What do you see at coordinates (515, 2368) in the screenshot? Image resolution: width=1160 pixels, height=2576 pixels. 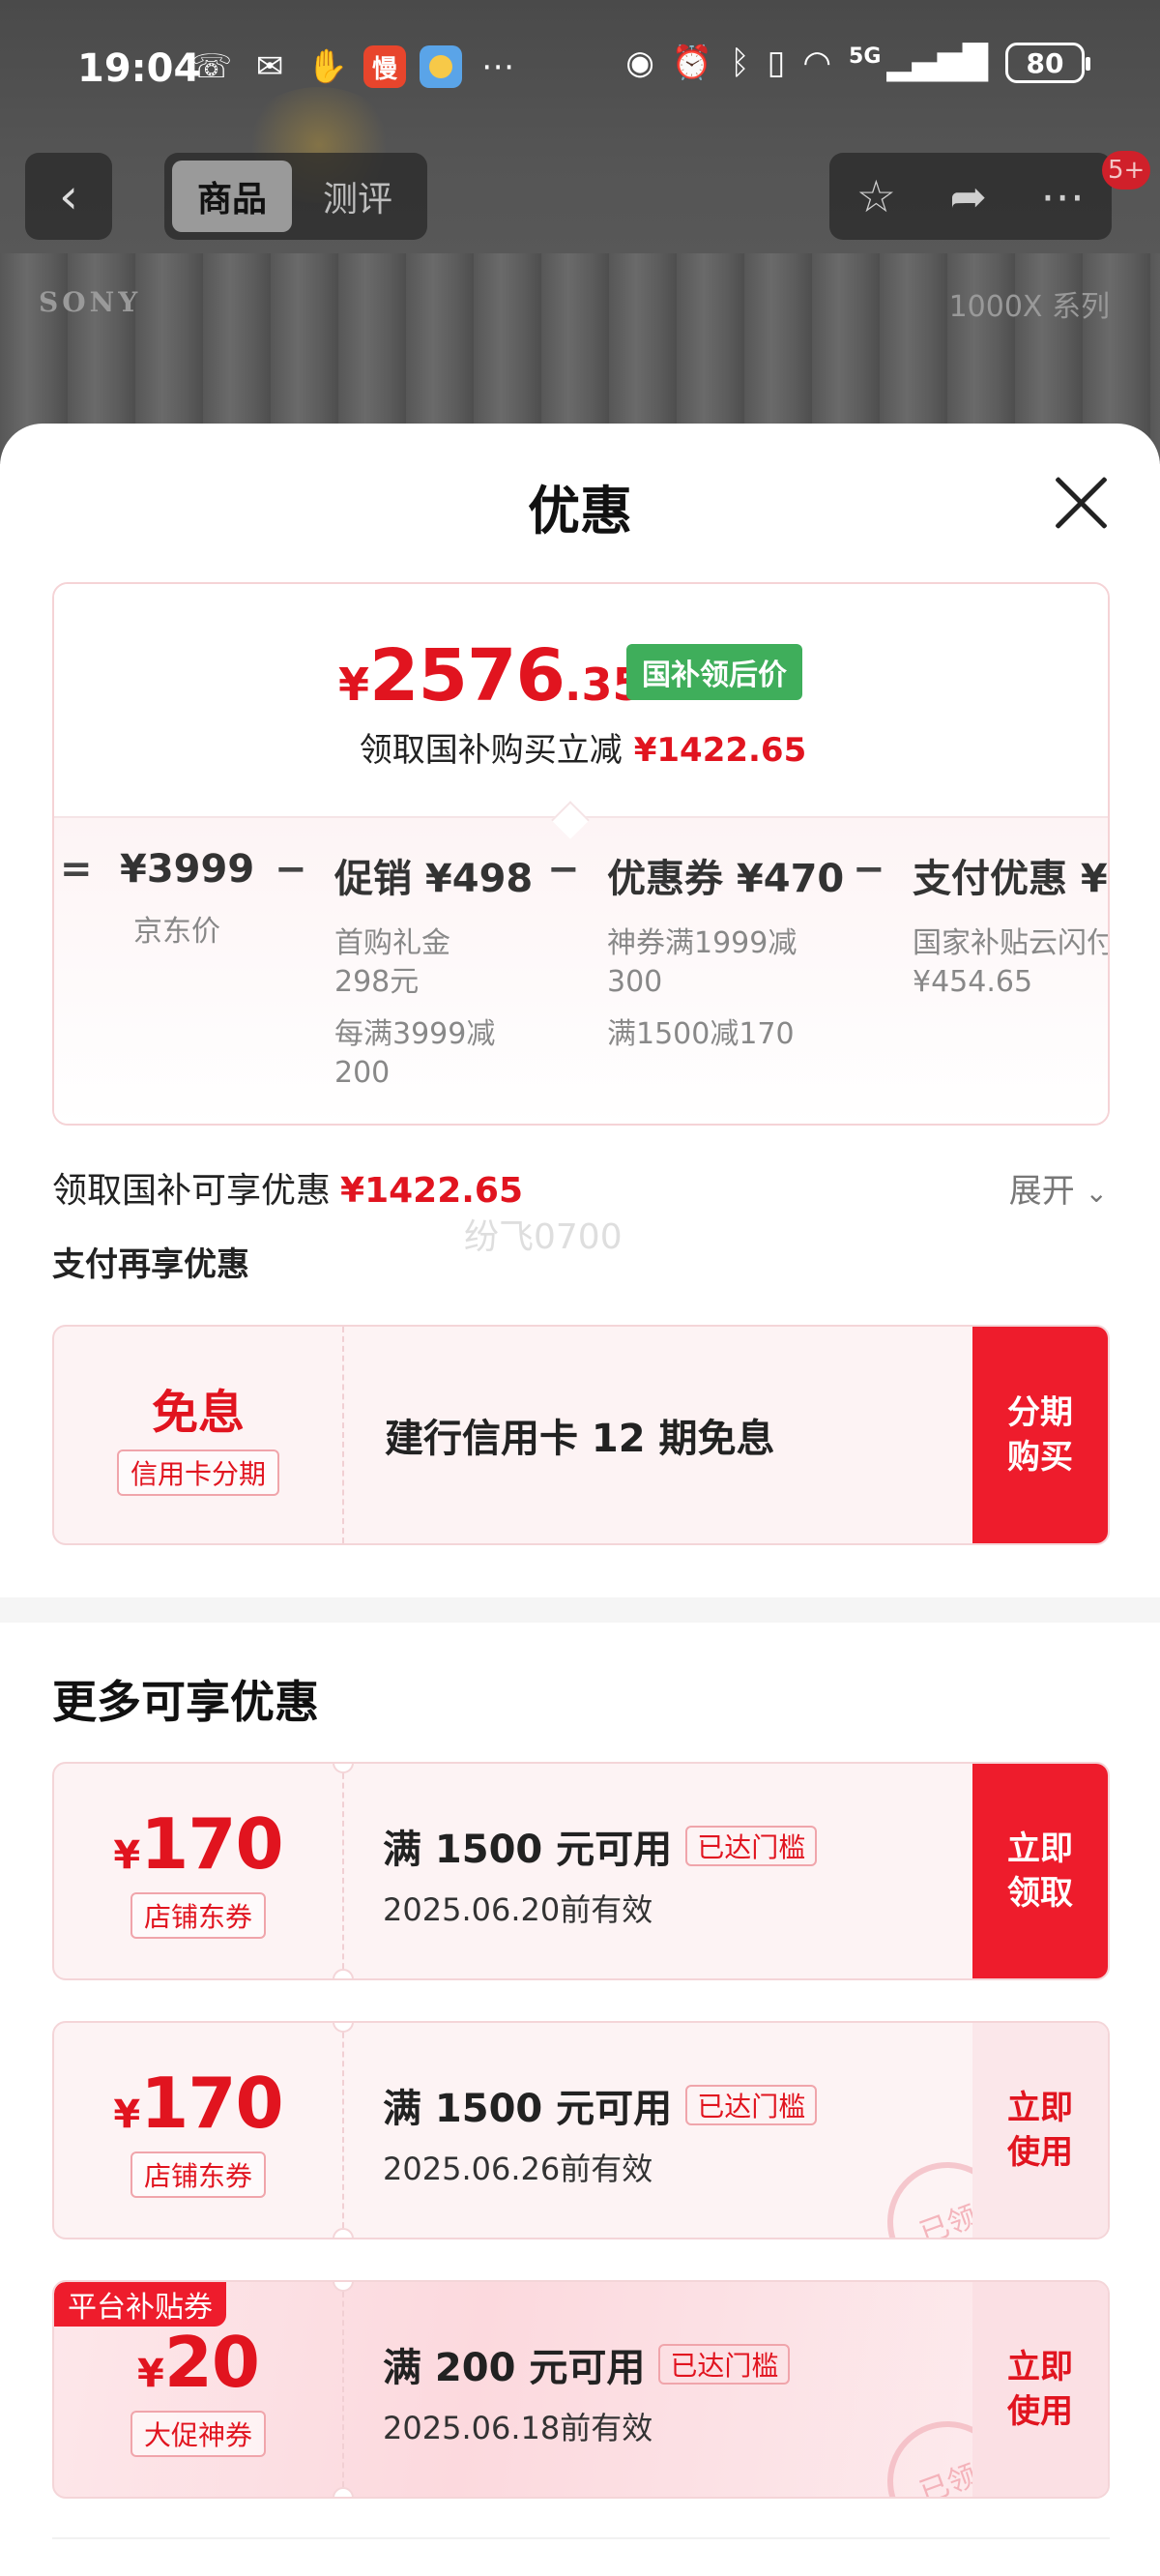 I see `coupon-condition-text: 满 200 元可用` at bounding box center [515, 2368].